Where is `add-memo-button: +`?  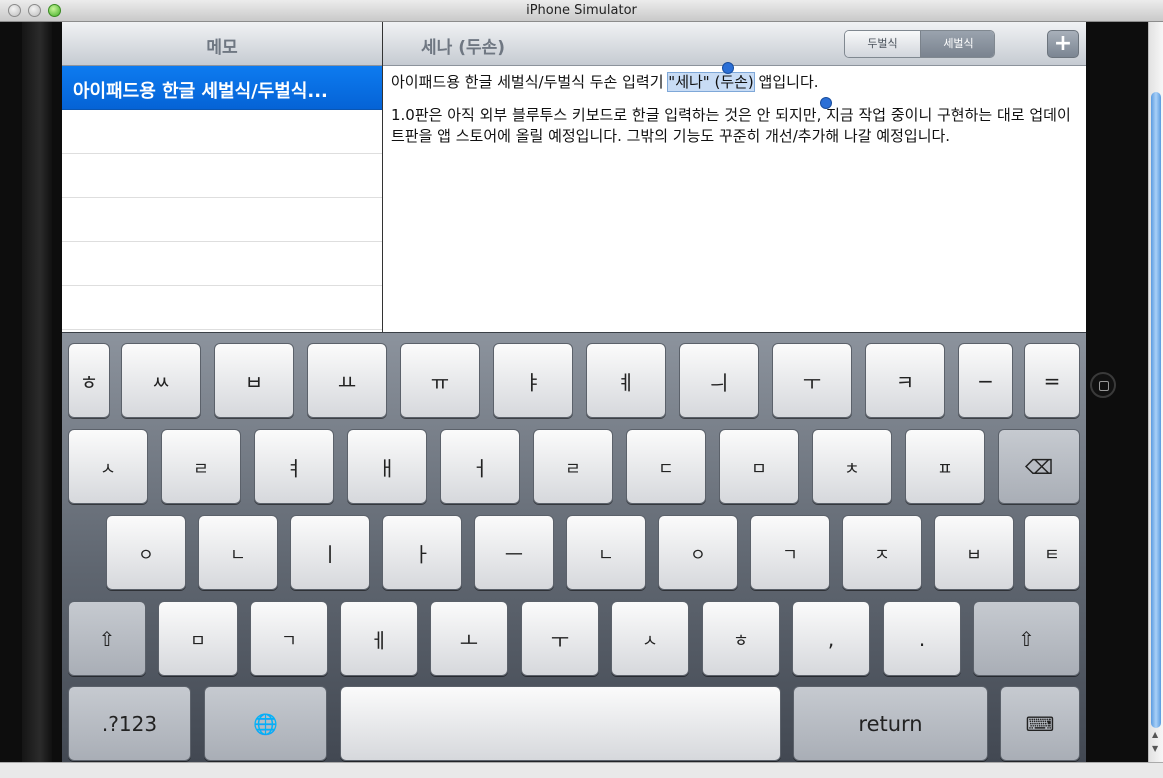
add-memo-button: + is located at coordinates (1063, 44).